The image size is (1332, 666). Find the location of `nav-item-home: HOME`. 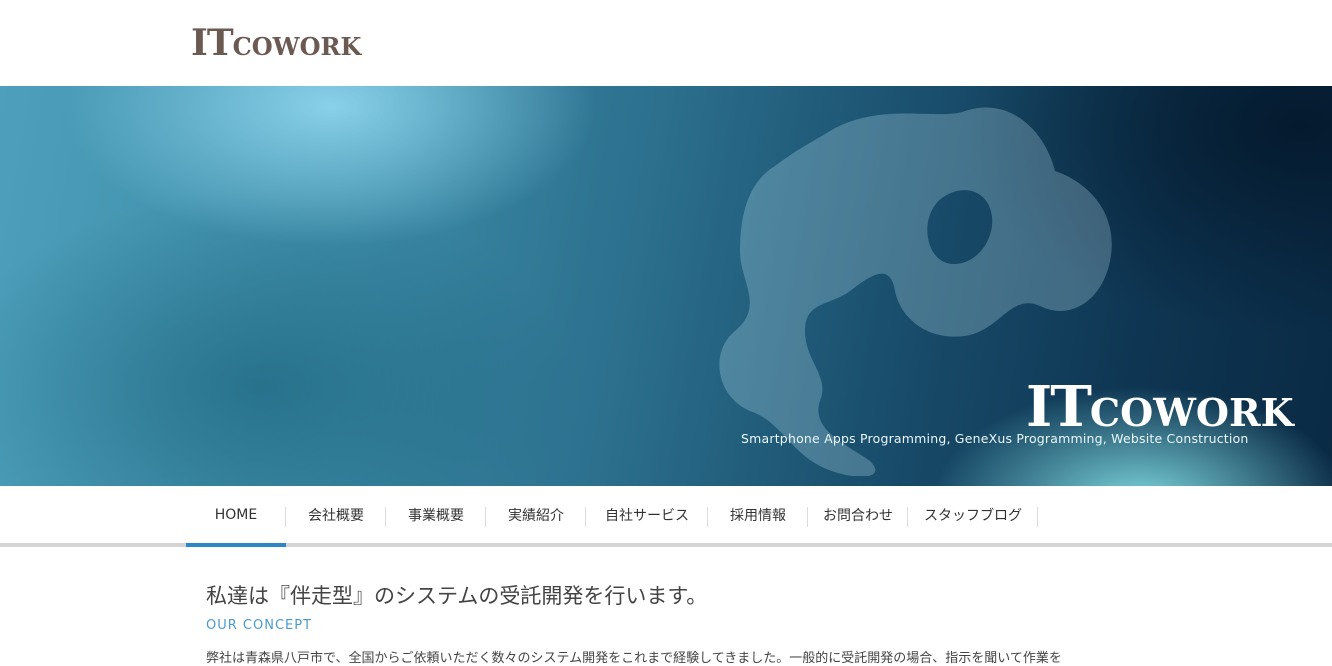

nav-item-home: HOME is located at coordinates (236, 514).